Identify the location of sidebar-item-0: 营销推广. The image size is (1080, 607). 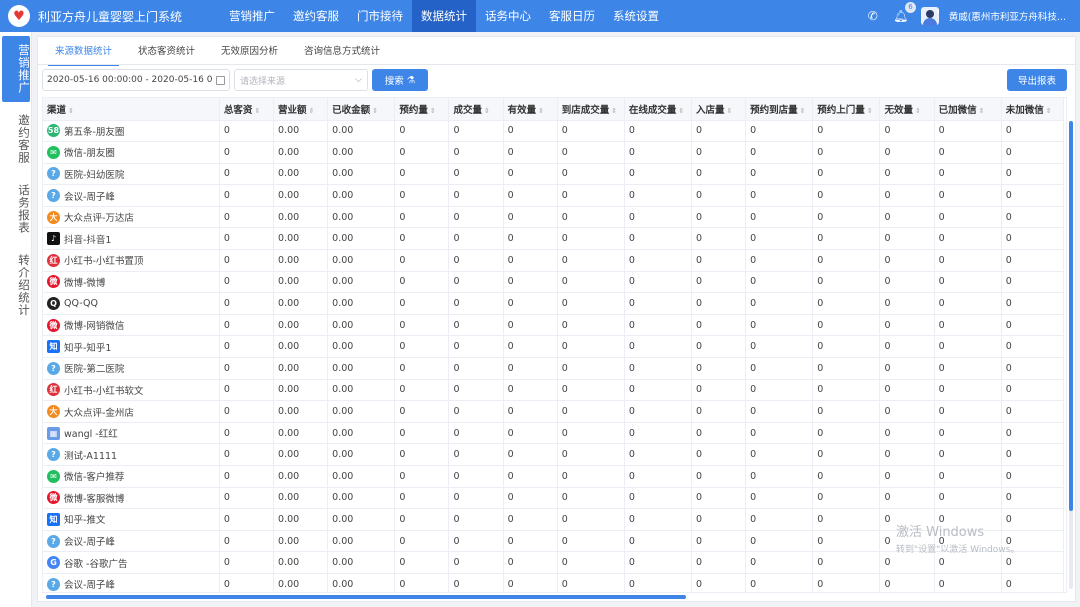
(16, 69).